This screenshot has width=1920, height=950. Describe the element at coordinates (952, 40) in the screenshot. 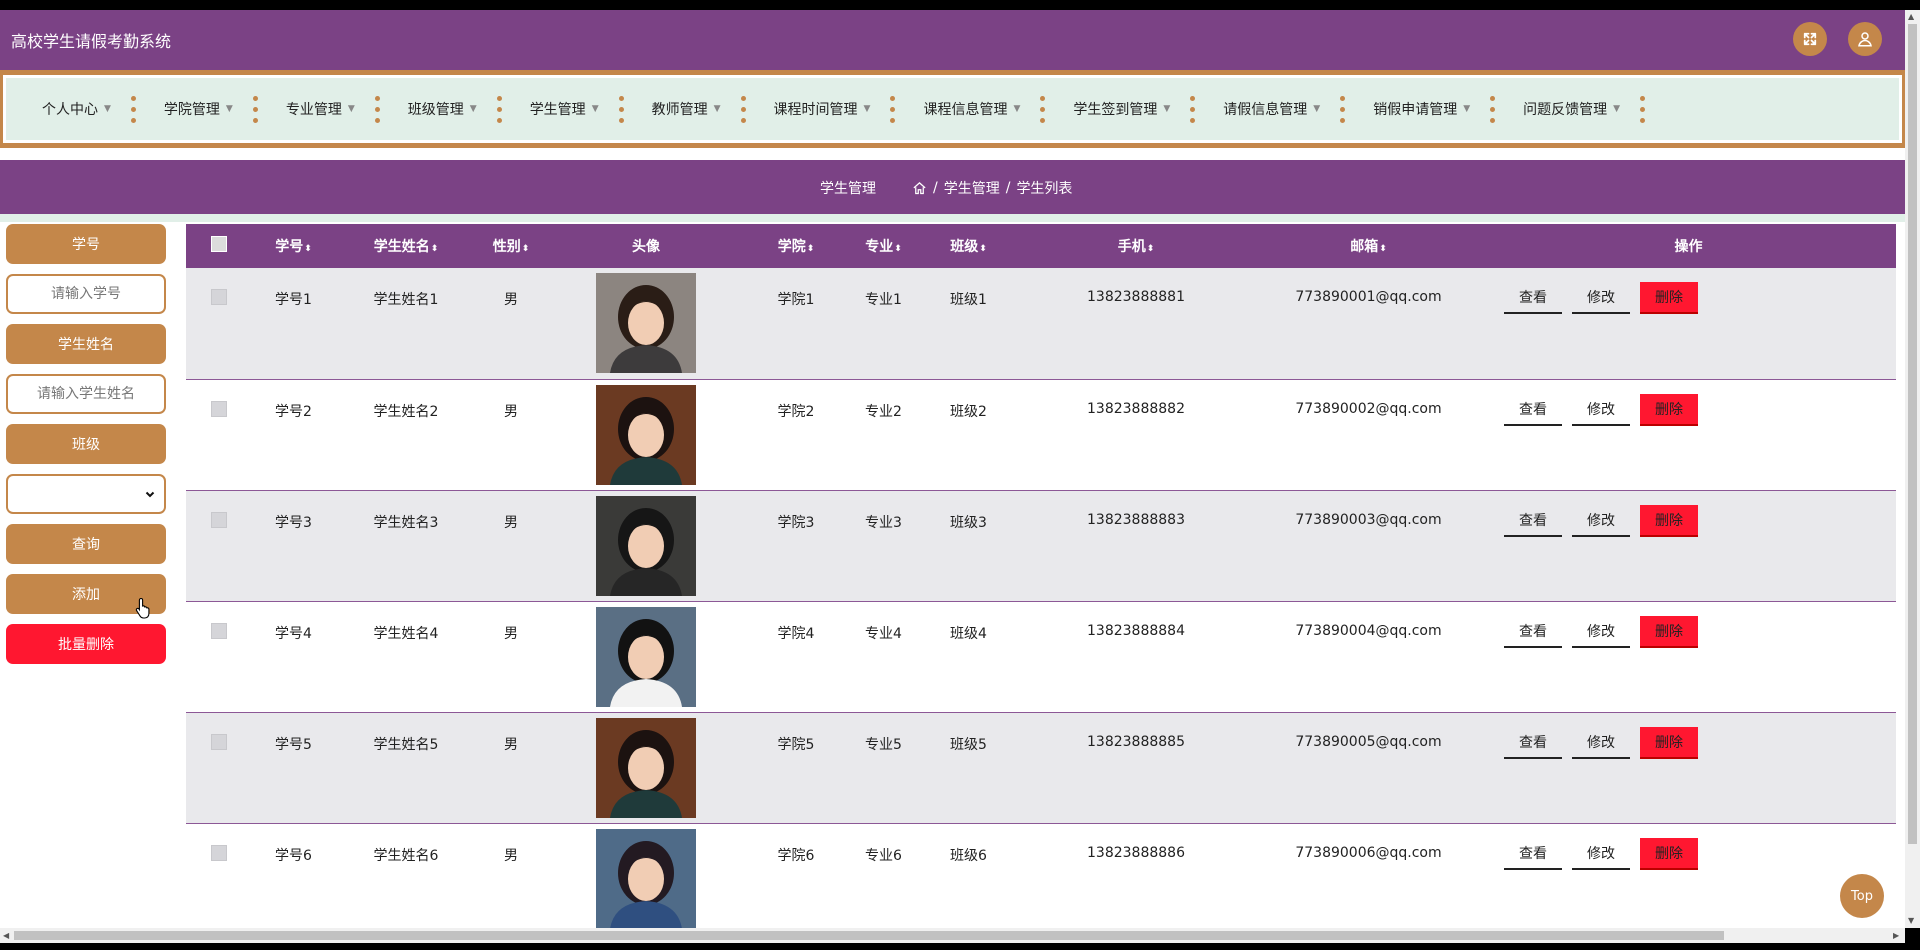

I see `top-bar: 高校学生请假考勤系统` at that location.